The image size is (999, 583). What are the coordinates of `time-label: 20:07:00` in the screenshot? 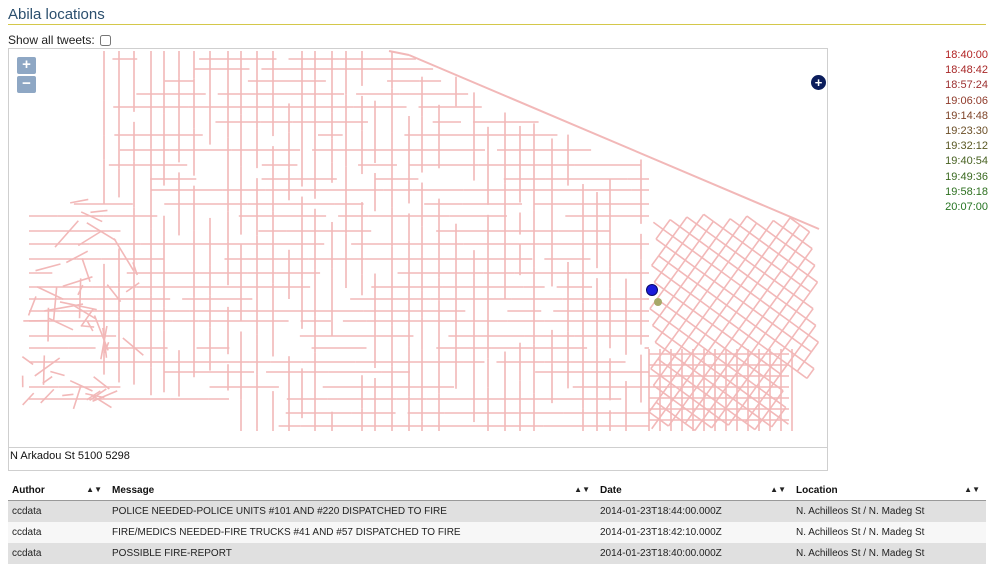 It's located at (966, 206).